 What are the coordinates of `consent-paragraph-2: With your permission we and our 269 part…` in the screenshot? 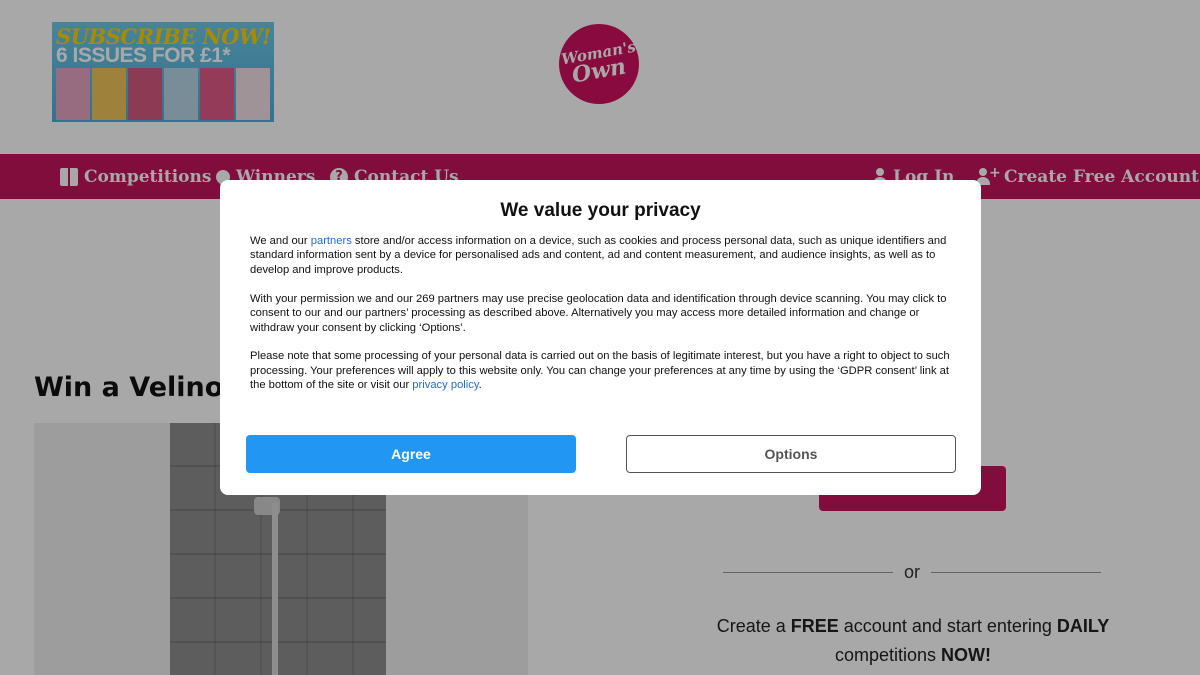 It's located at (598, 313).